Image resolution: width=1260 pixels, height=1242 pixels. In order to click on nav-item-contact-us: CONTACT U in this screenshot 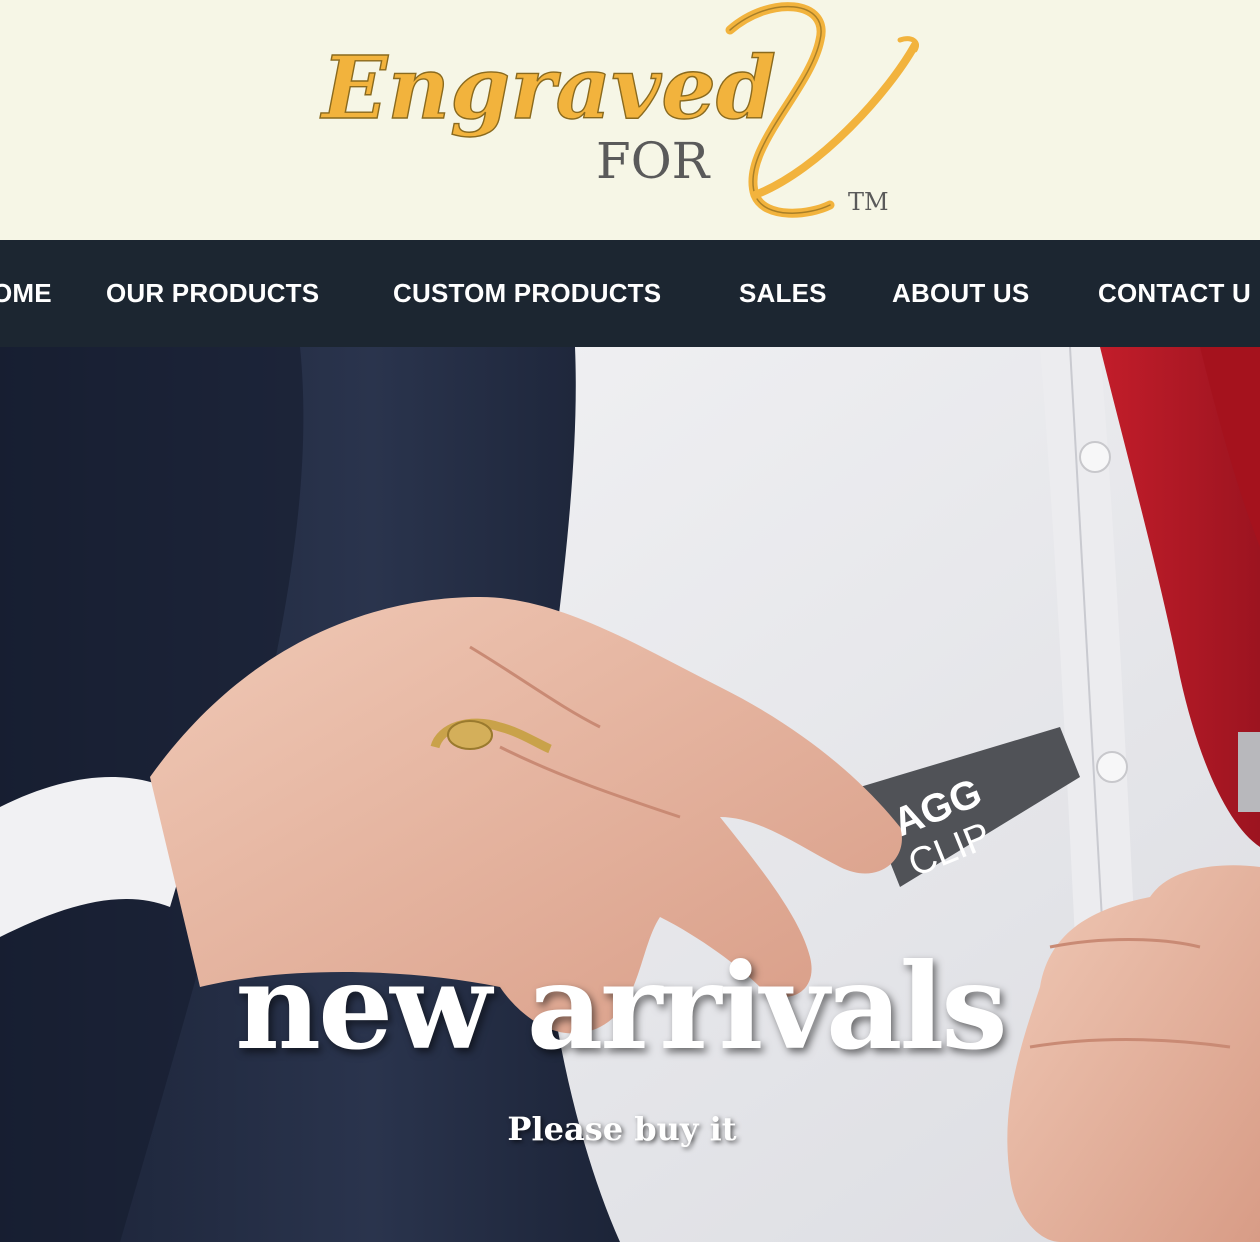, I will do `click(1174, 293)`.